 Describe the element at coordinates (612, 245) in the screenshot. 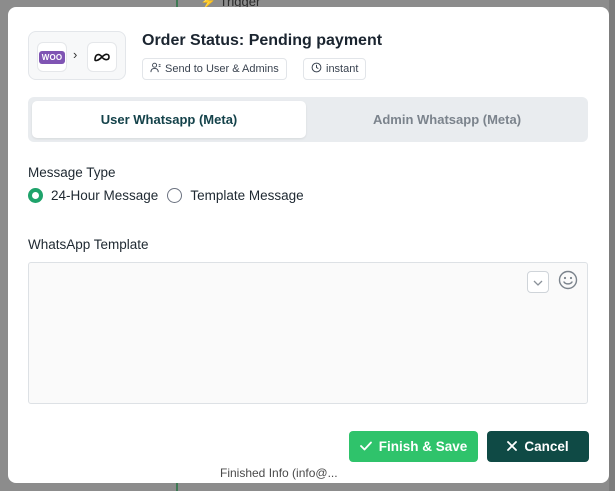

I see `background-scrollbar` at that location.